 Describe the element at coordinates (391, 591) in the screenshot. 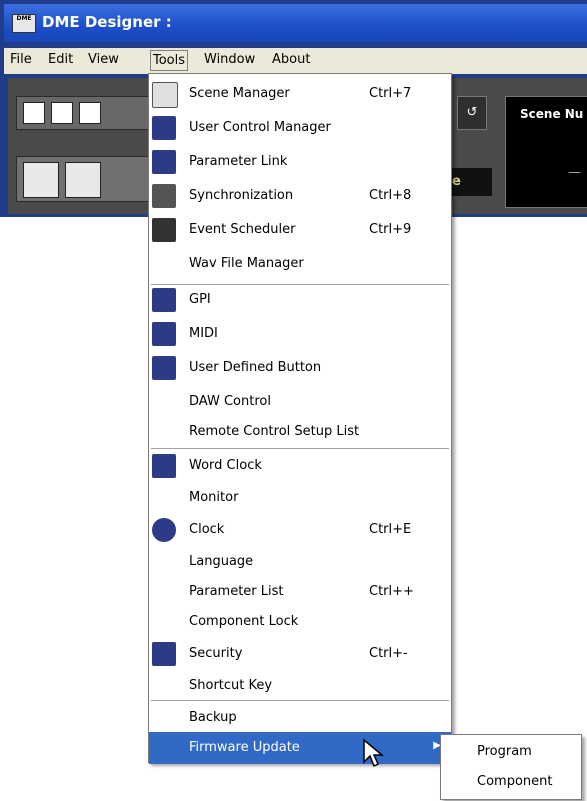

I see `menu-item-shortcut: Ctrl++` at that location.